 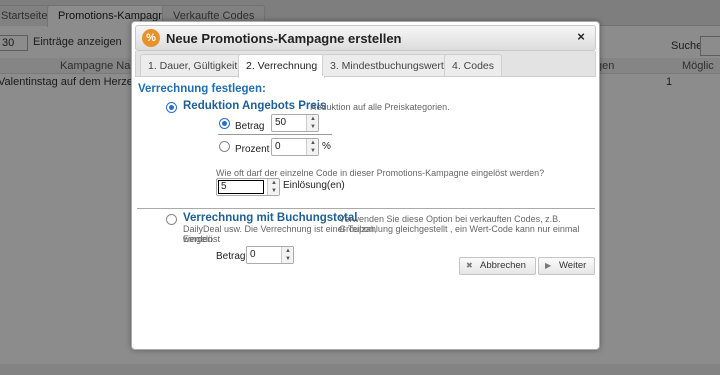 I want to click on redemptions-stepper: 5 ▲ ▼, so click(x=248, y=187).